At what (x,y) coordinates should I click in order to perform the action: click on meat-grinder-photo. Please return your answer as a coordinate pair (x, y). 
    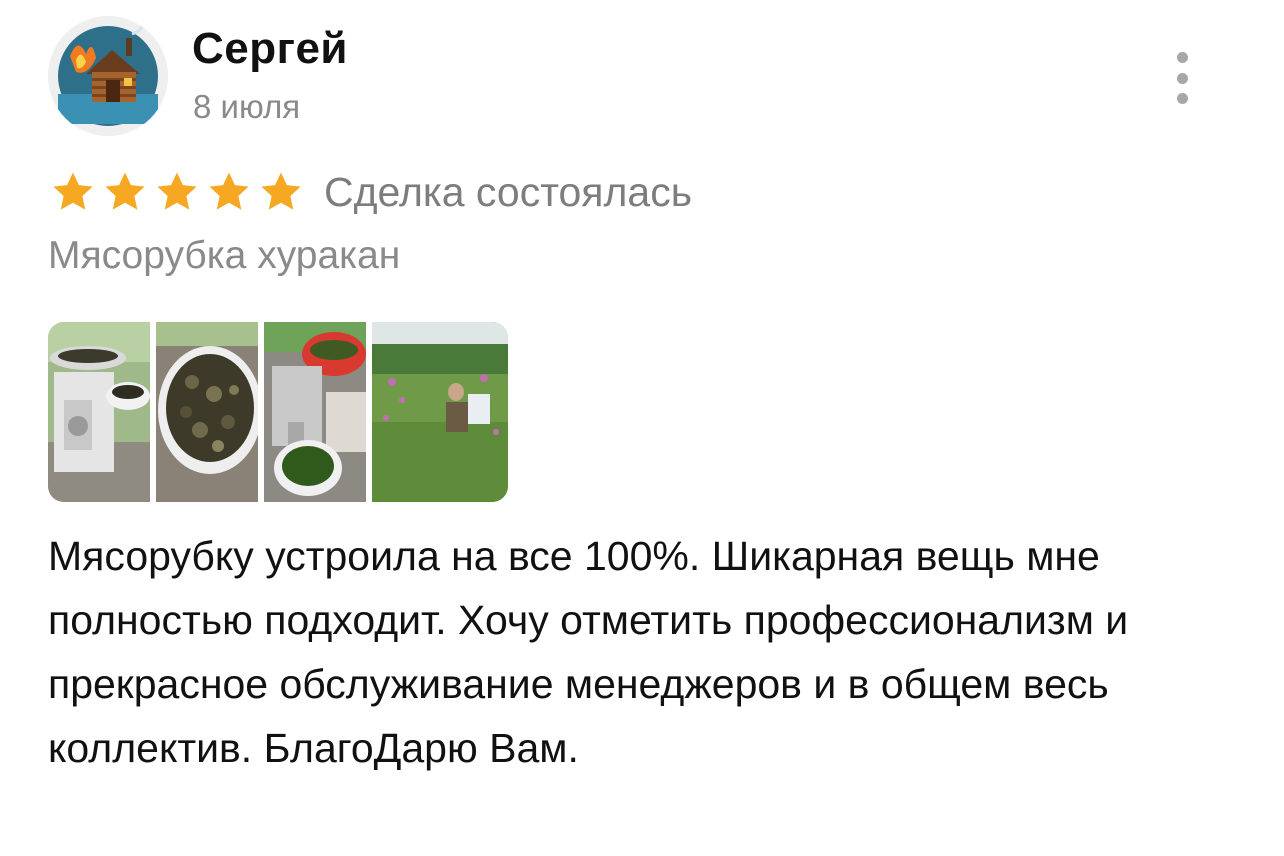
    Looking at the image, I should click on (99, 412).